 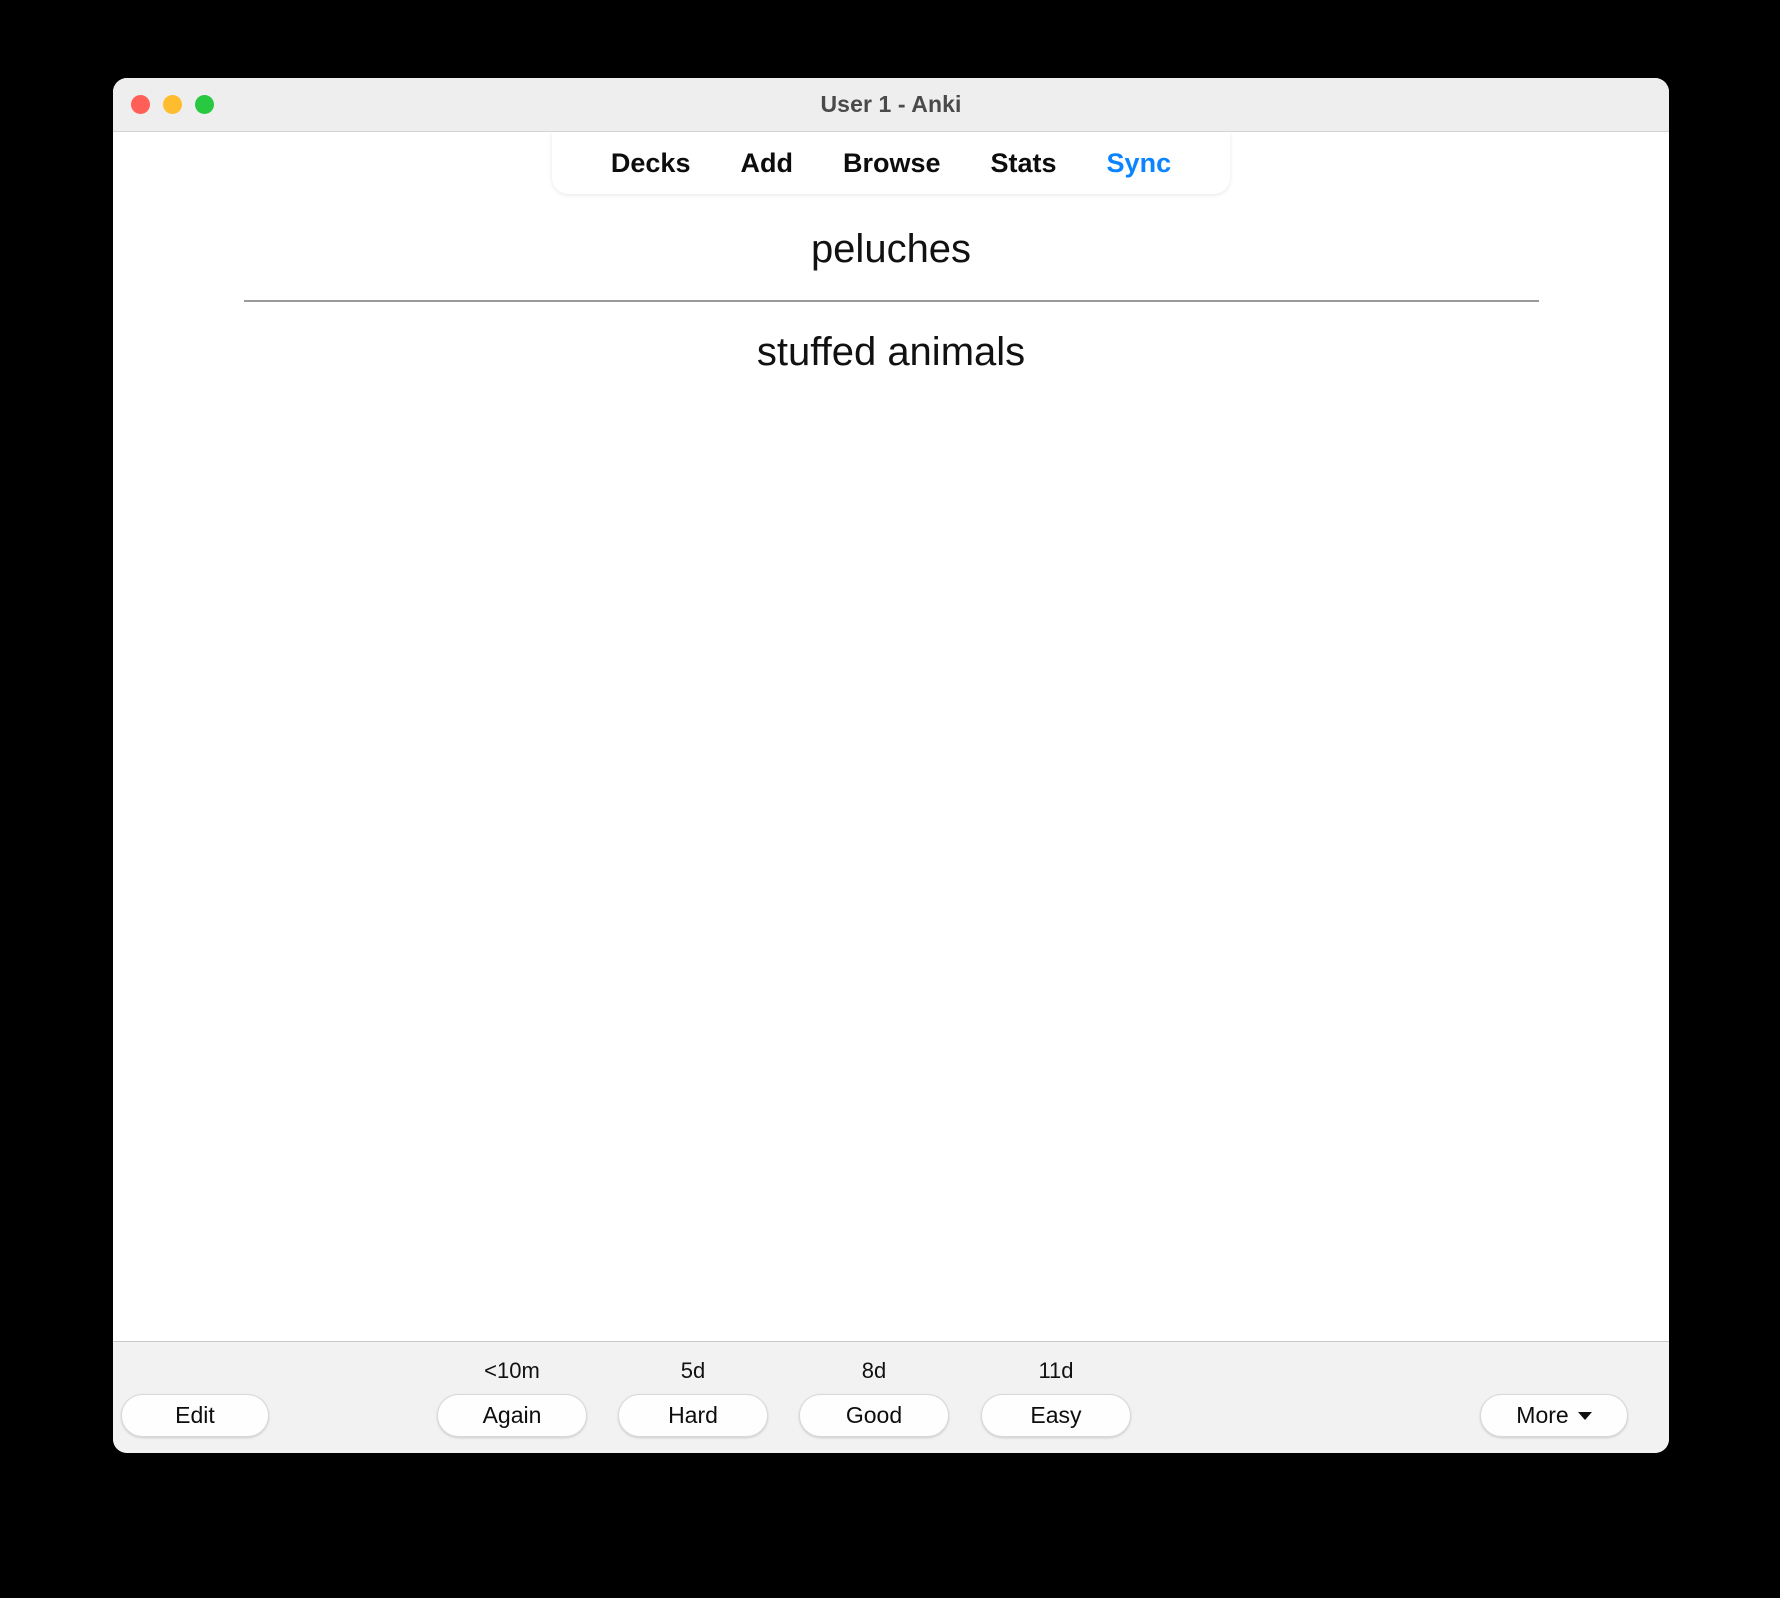 I want to click on card-answer-text: stuffed animals, so click(x=891, y=352).